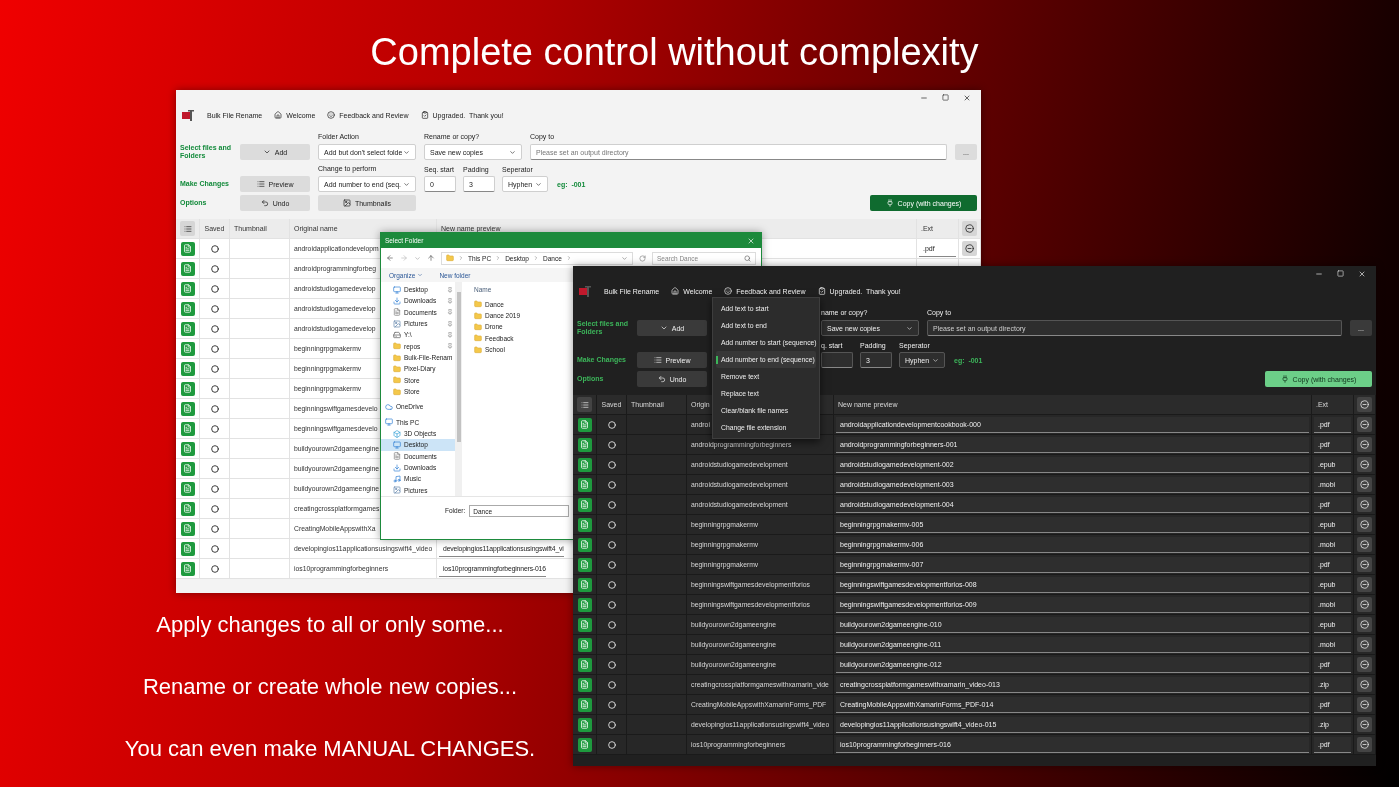  What do you see at coordinates (661, 379) in the screenshot?
I see `undo-icon` at bounding box center [661, 379].